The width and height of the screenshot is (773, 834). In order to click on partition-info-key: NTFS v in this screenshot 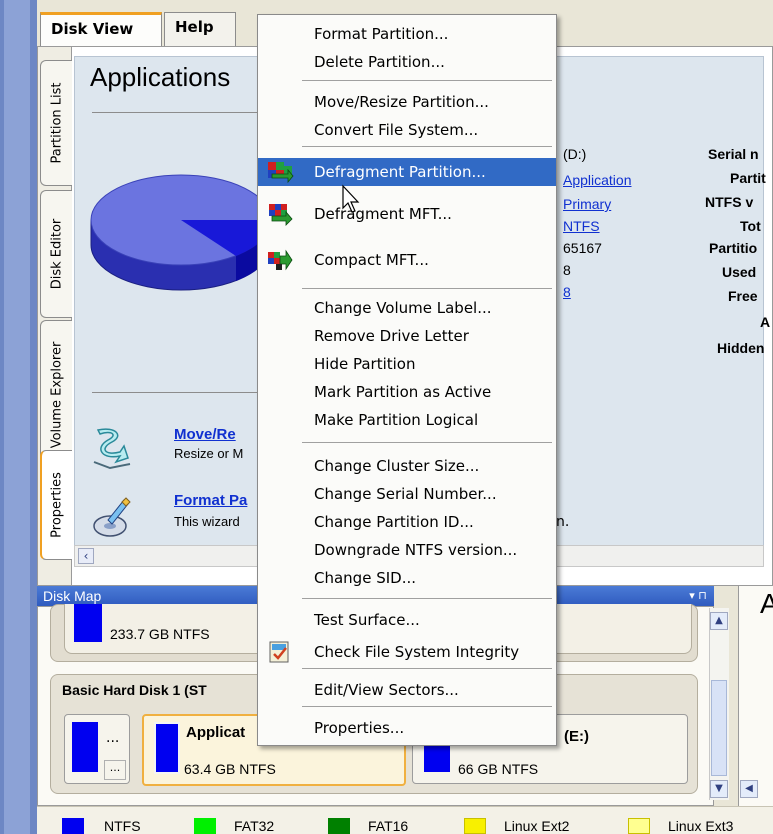, I will do `click(729, 202)`.